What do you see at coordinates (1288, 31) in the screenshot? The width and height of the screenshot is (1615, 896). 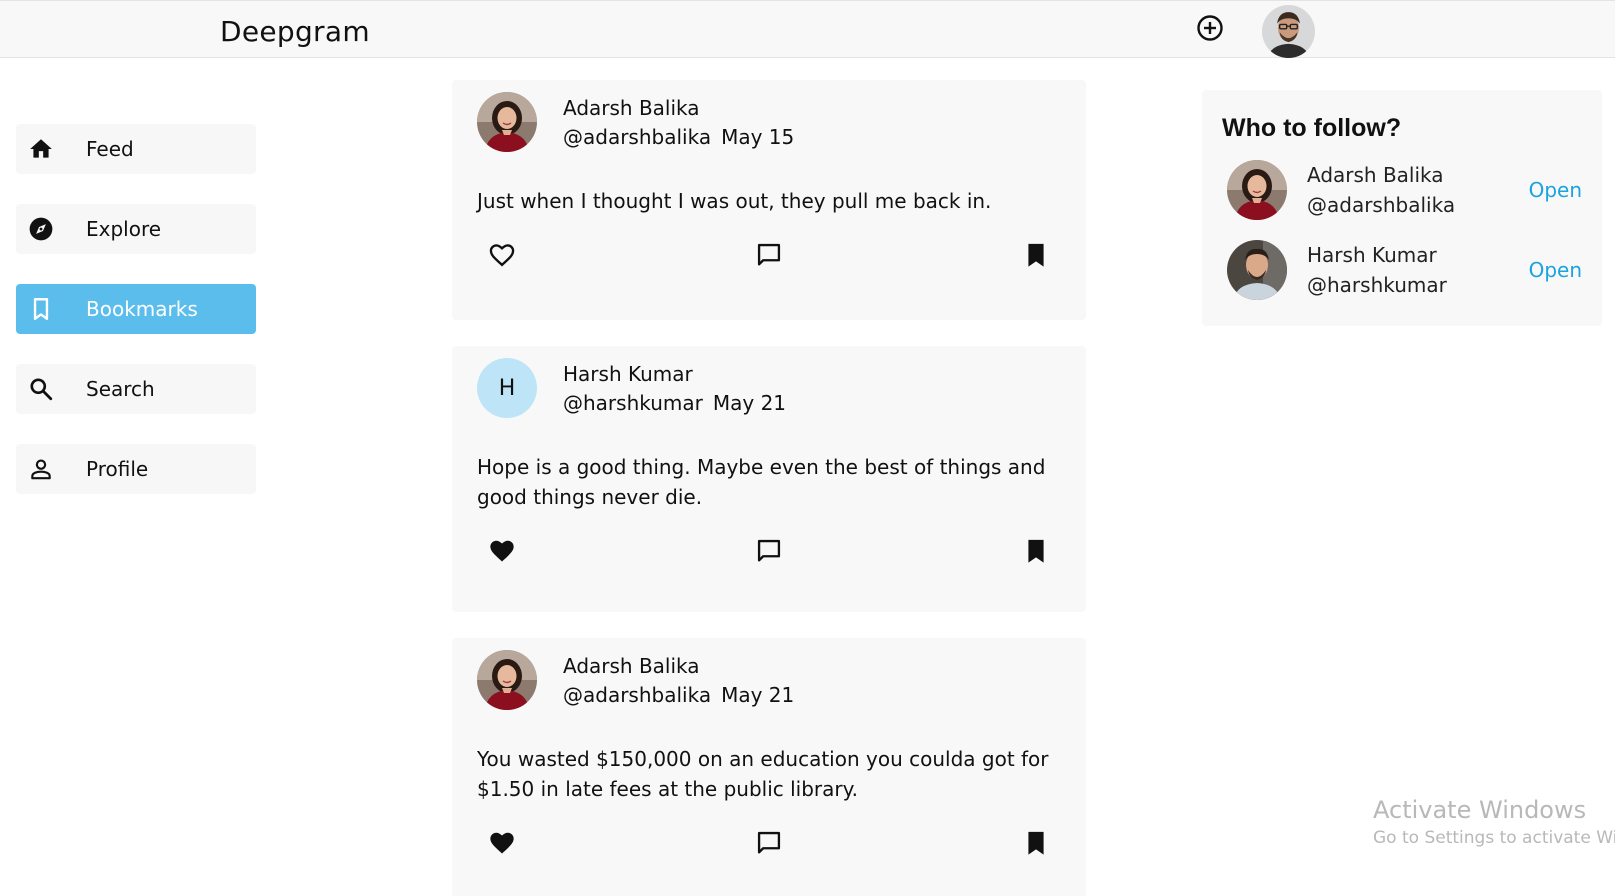 I see `user-avatar` at bounding box center [1288, 31].